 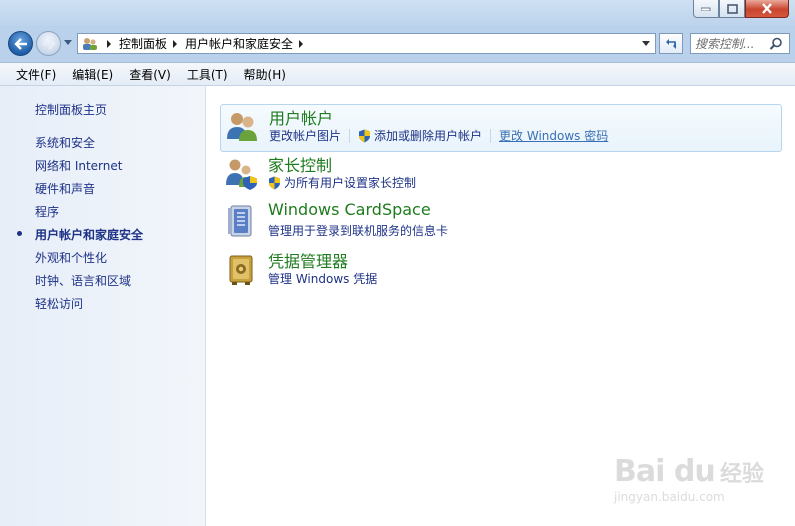 I want to click on title-bar, so click(x=397, y=13).